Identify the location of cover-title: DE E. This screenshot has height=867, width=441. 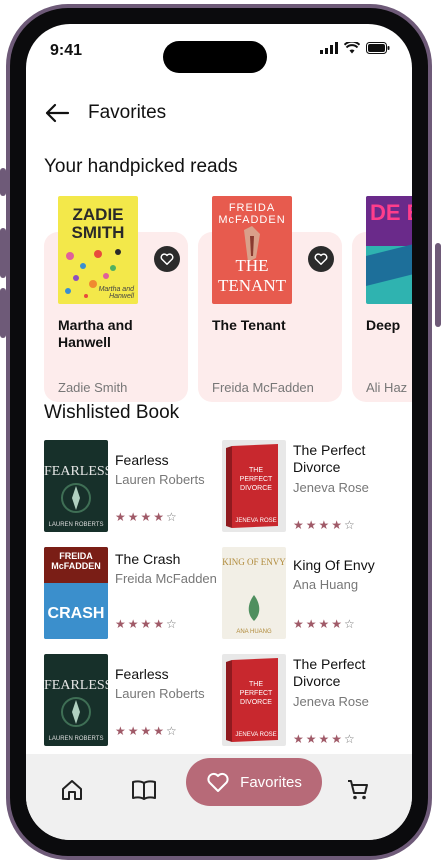
(391, 212).